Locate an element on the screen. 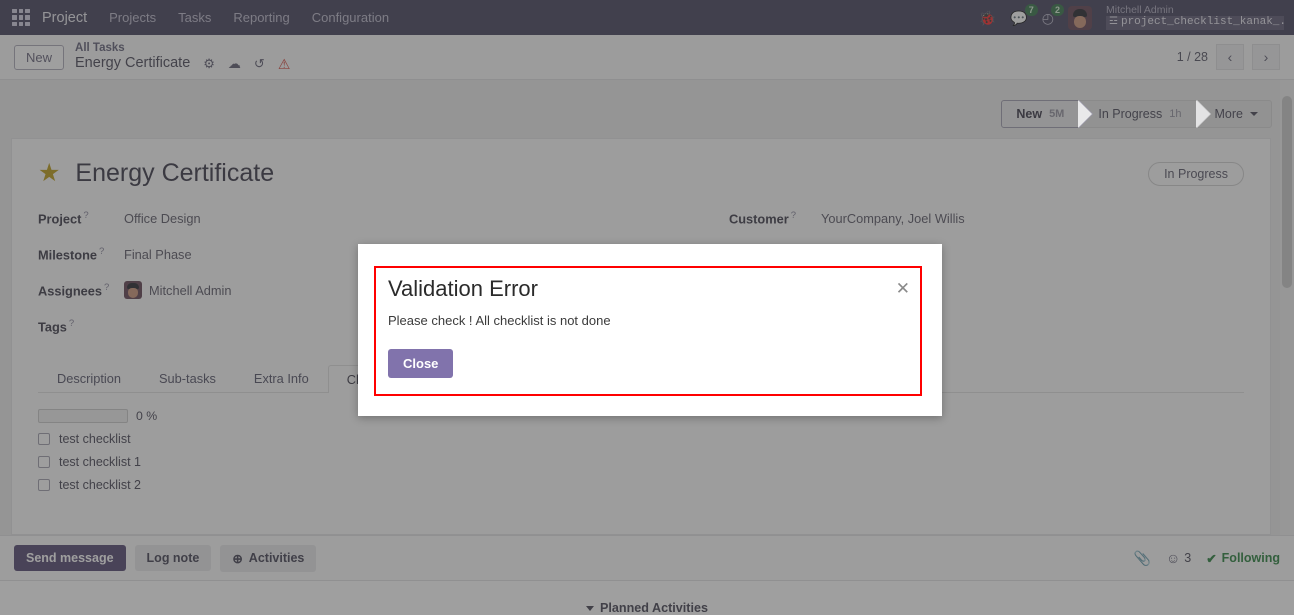 The width and height of the screenshot is (1294, 615). close-button: Close is located at coordinates (421, 363).